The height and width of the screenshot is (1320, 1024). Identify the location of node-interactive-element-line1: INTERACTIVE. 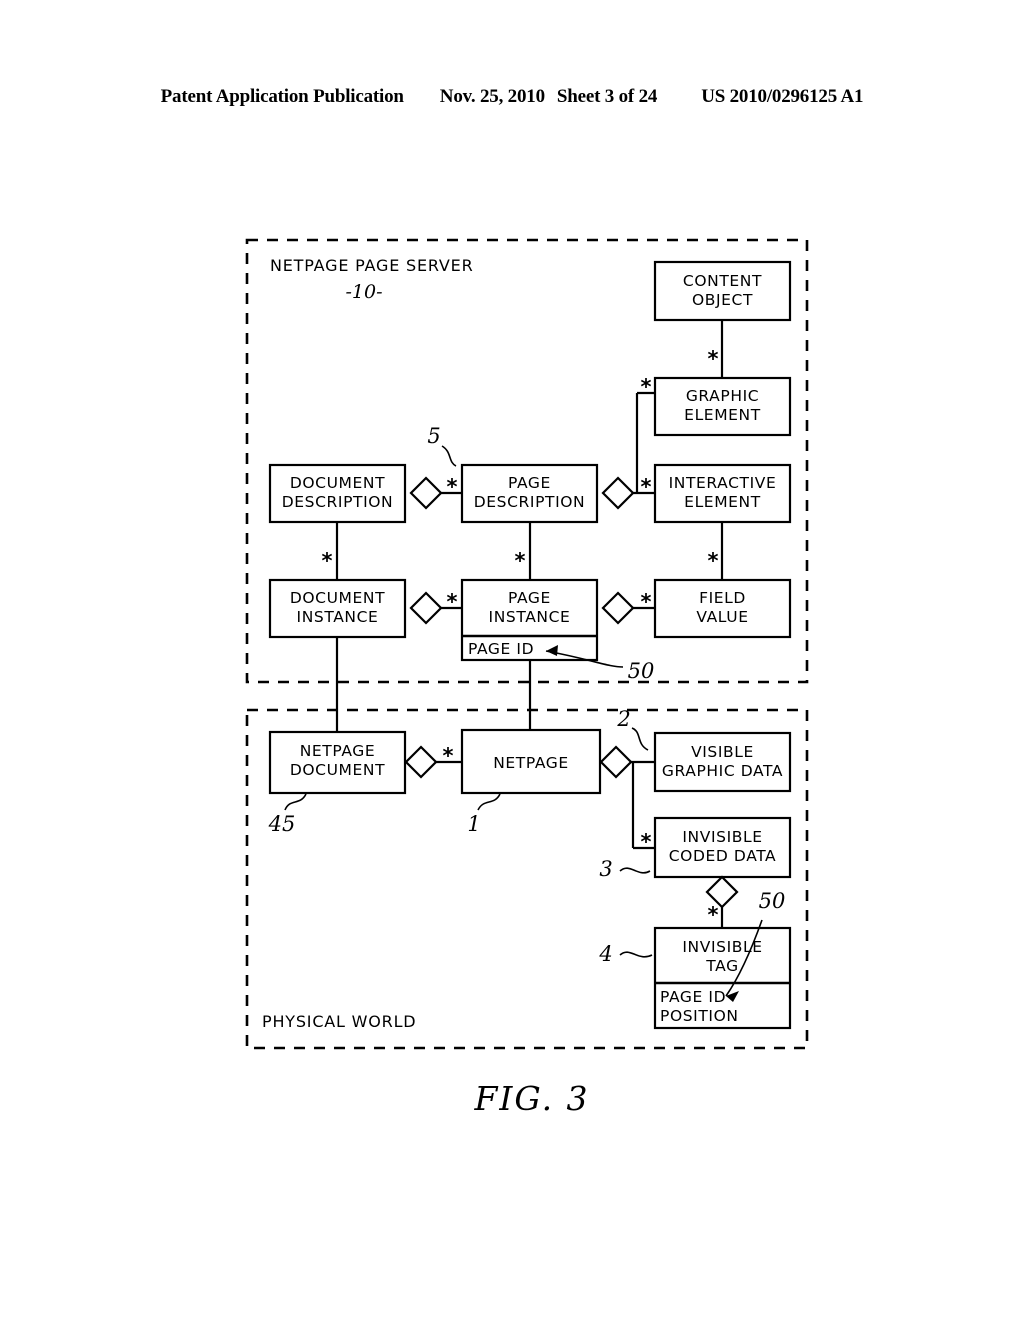
(723, 483).